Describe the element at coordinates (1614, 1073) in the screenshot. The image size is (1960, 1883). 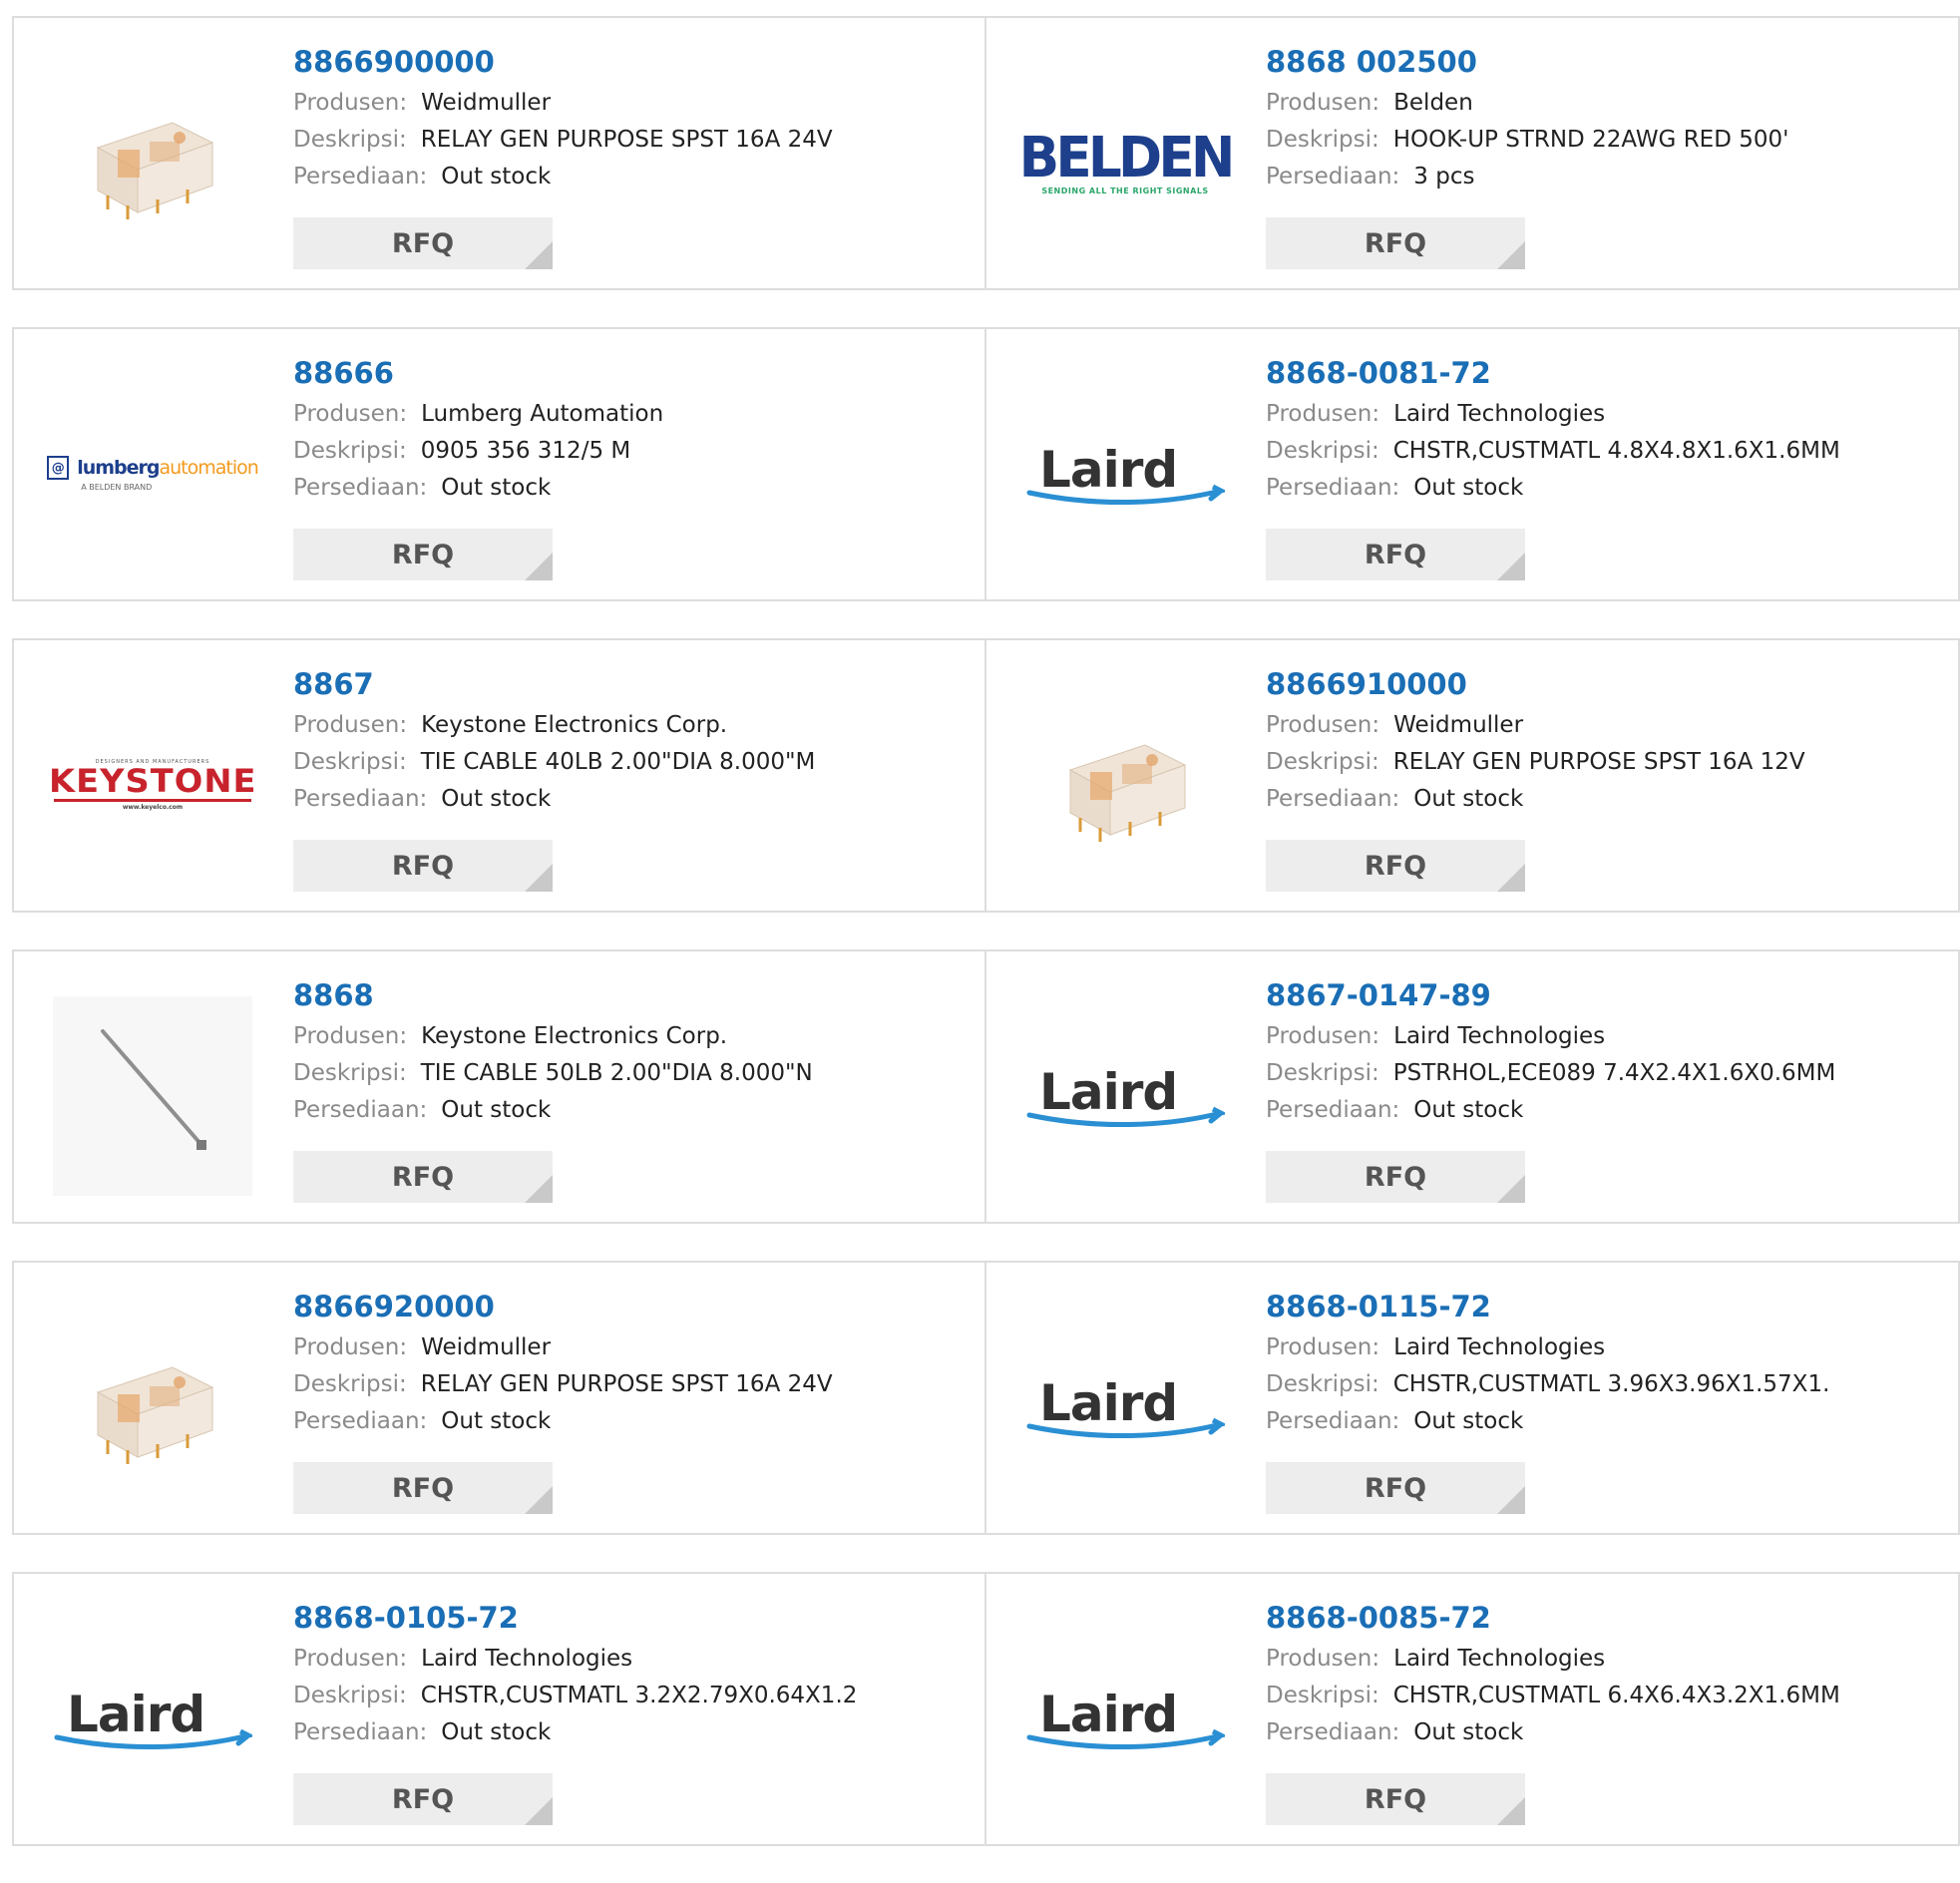
I see `description-value: PSTRHOL,ECE089 7.4X2.4X1.6X0.6MM` at that location.